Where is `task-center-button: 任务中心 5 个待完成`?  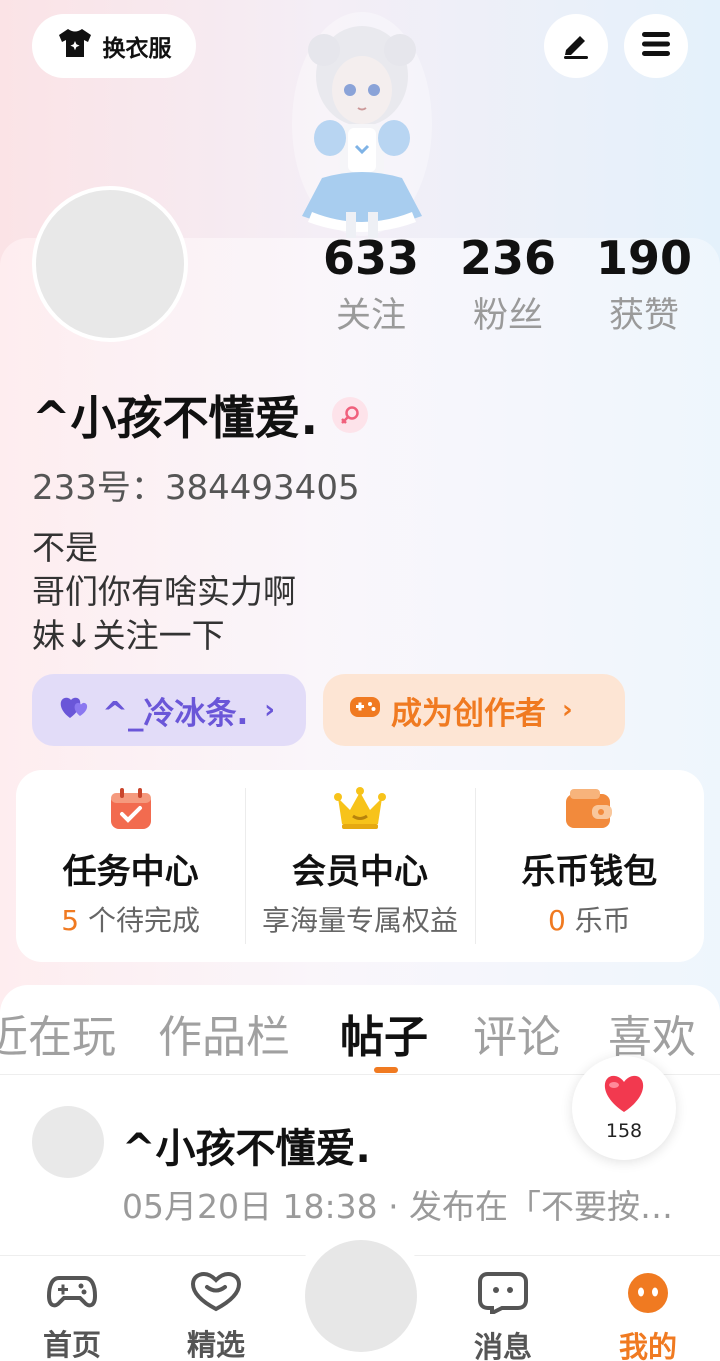 task-center-button: 任务中心 5 个待完成 is located at coordinates (130, 866).